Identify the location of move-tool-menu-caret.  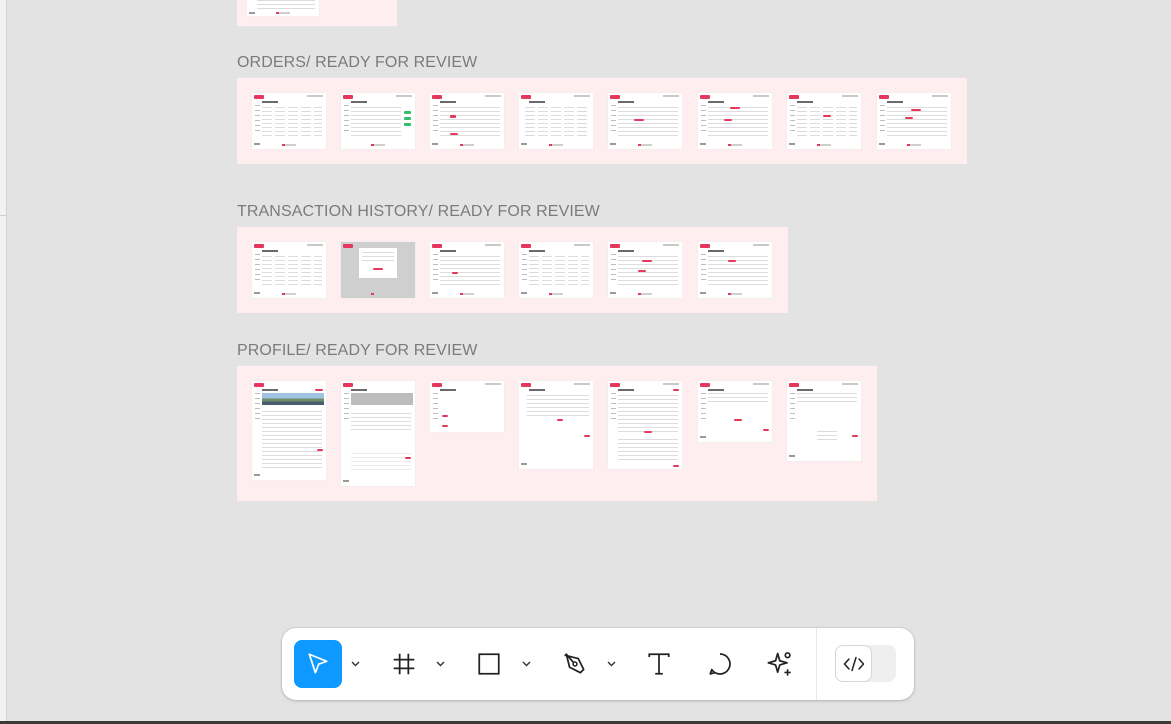
(355, 664).